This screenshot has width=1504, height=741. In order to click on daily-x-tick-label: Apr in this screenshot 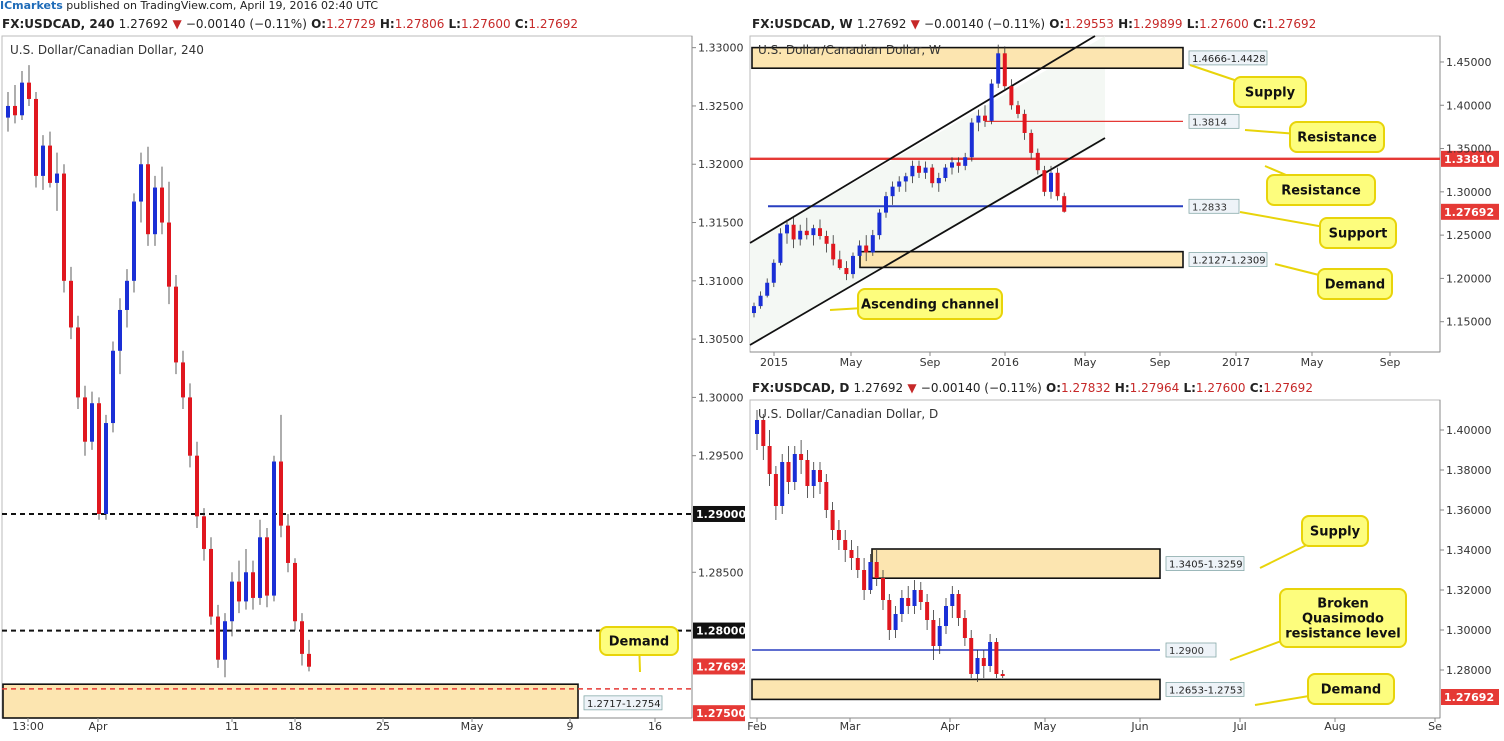, I will do `click(950, 726)`.